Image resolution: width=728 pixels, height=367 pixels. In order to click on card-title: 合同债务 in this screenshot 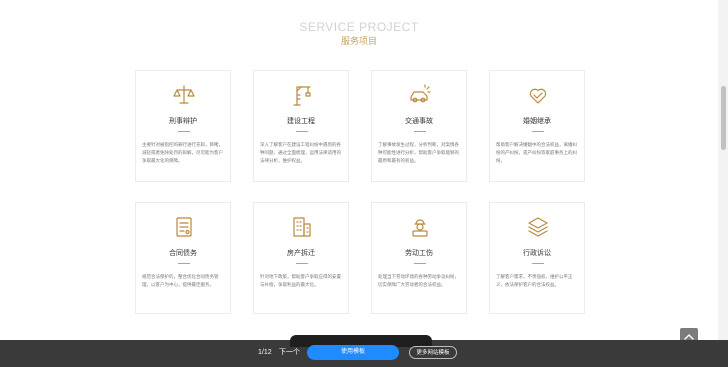, I will do `click(183, 253)`.